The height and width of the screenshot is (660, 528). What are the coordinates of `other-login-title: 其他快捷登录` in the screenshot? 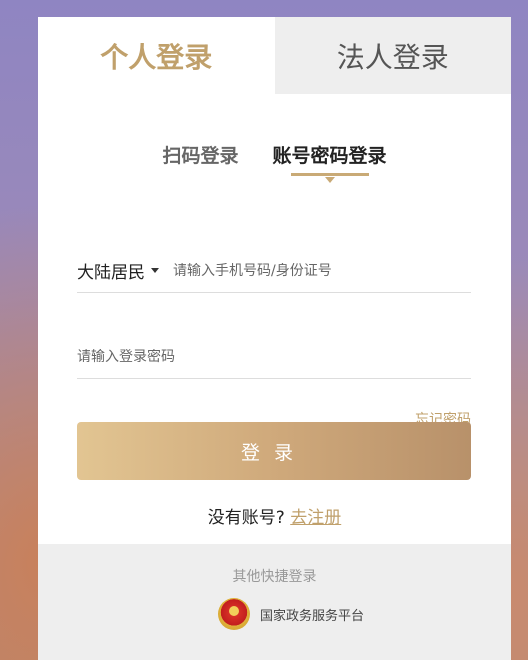 It's located at (274, 577).